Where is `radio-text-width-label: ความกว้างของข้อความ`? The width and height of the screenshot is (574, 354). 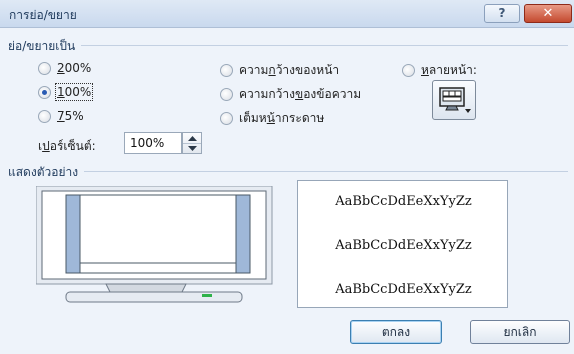
radio-text-width-label: ความกว้างของข้อความ is located at coordinates (300, 94).